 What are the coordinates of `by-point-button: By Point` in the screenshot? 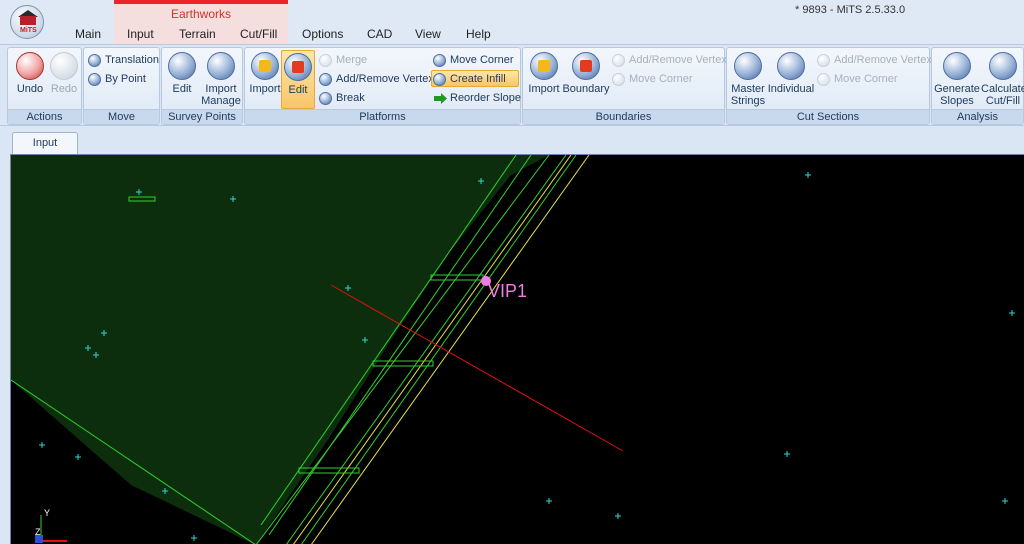 It's located at (116, 79).